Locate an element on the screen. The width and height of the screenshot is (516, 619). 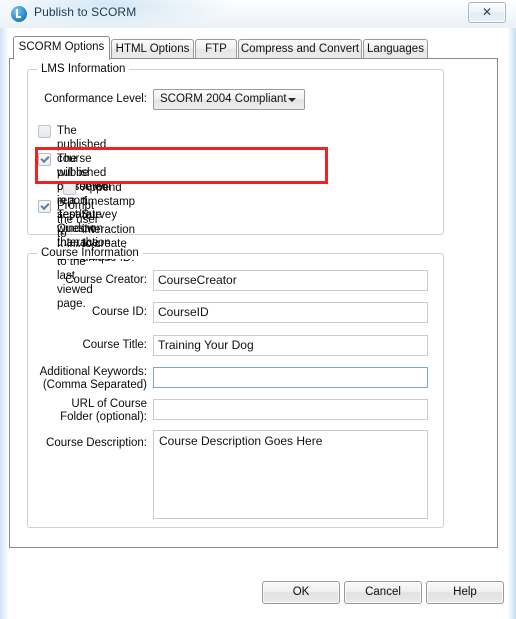
course-information-group-label: Course Information is located at coordinates (90, 253).